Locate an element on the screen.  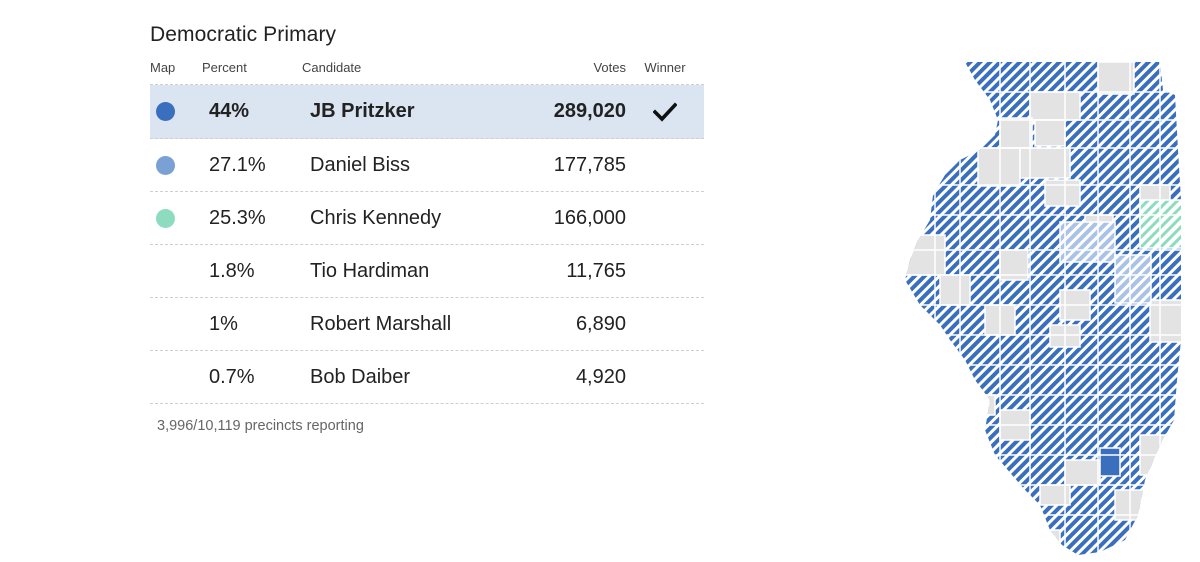
checkmark-icon is located at coordinates (665, 111).